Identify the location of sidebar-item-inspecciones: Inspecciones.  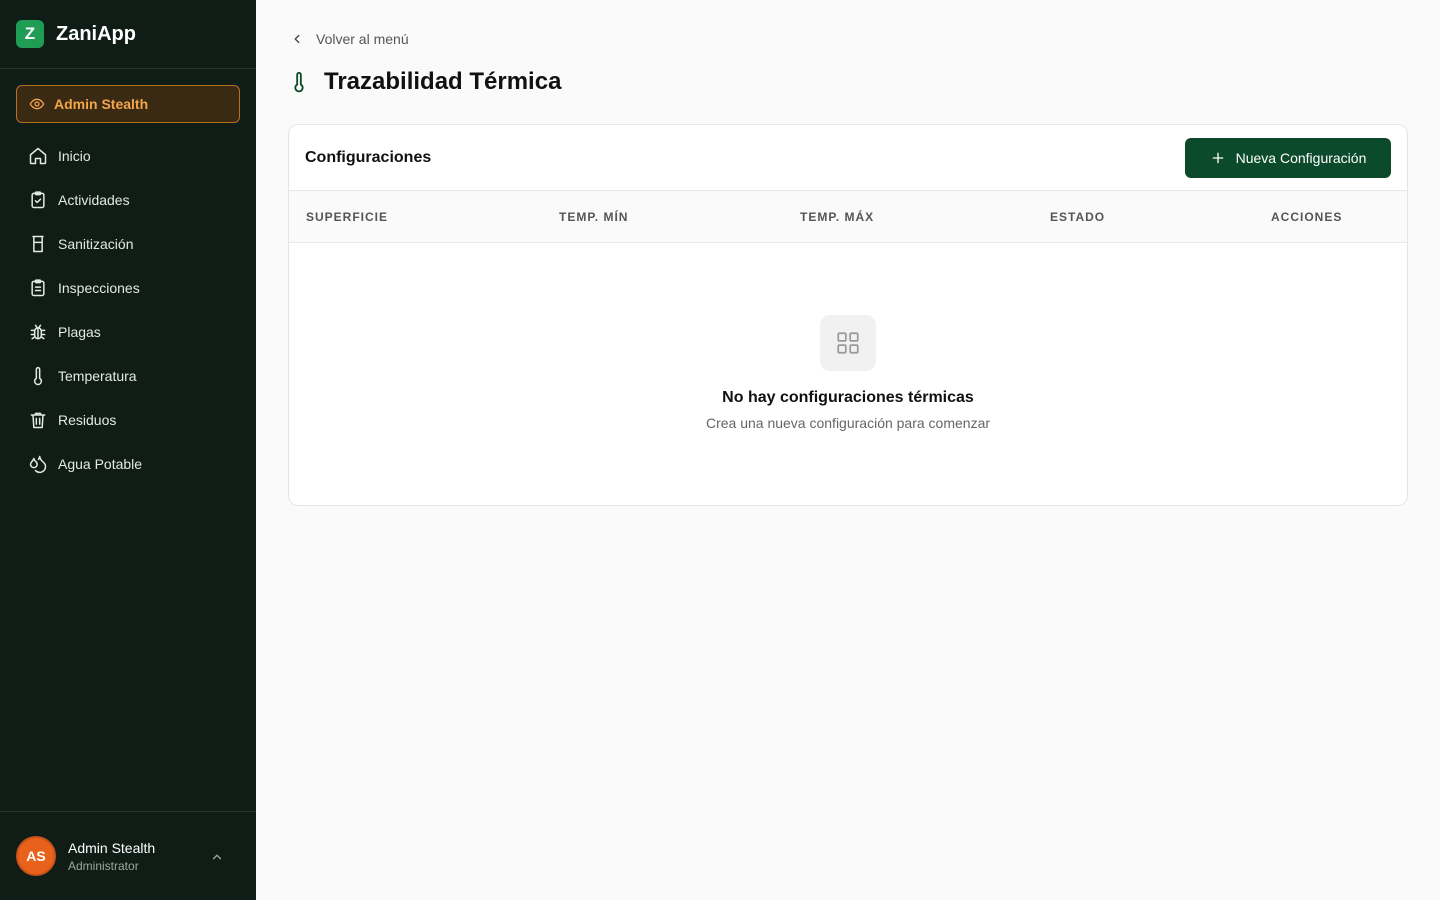
(128, 288).